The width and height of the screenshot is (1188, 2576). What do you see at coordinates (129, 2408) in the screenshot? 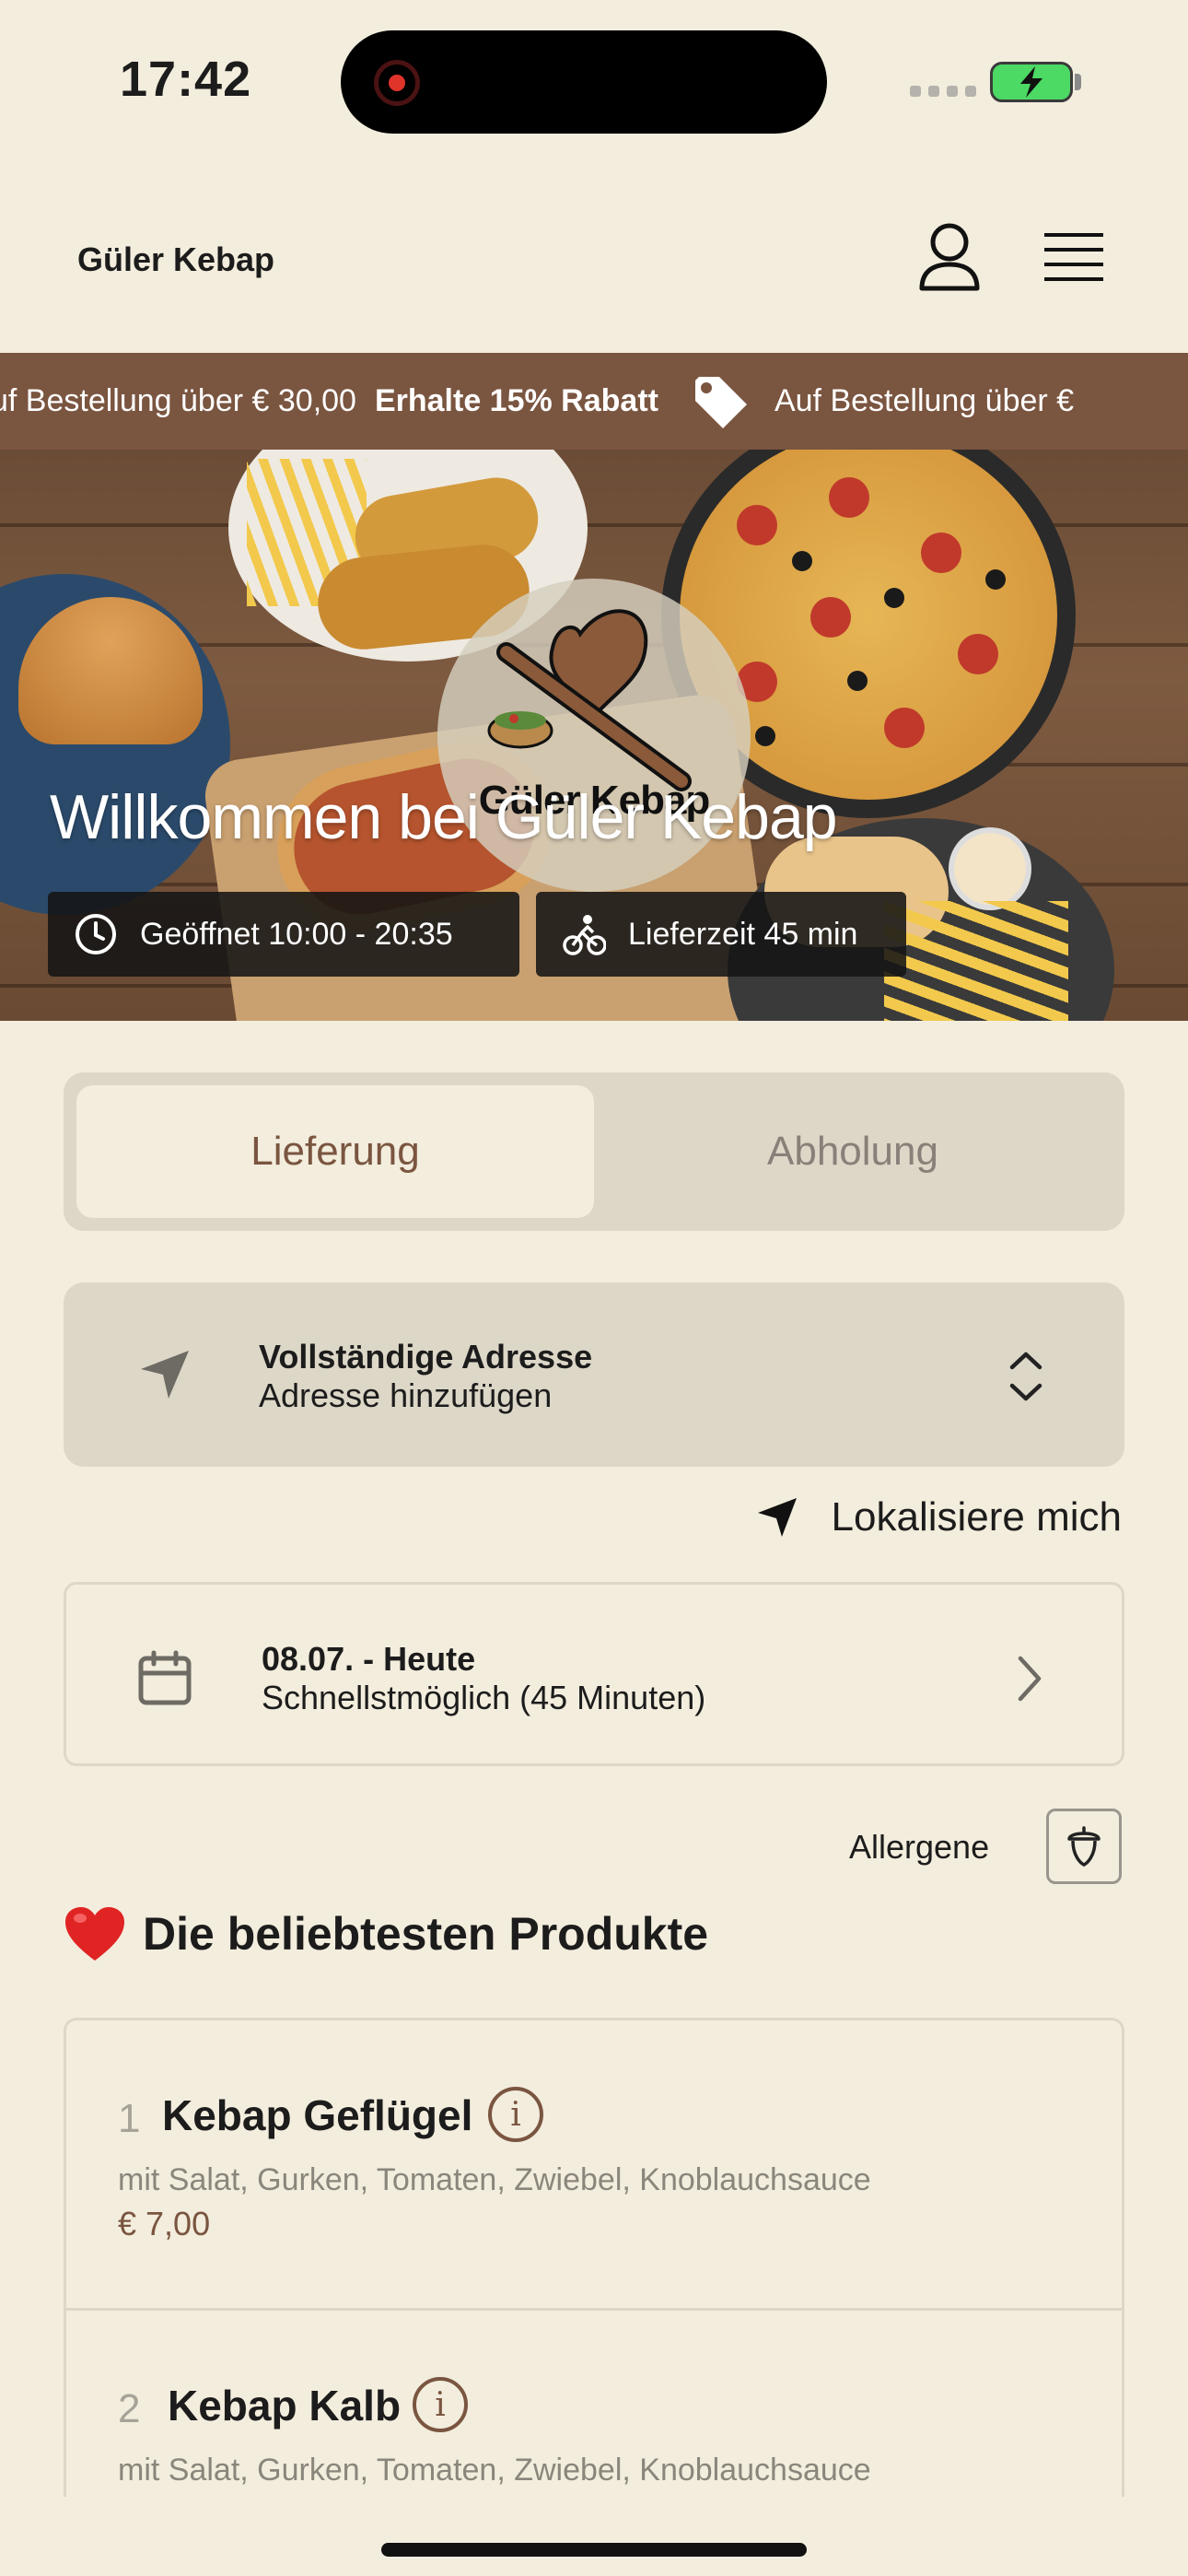
I see `product-number: 2` at bounding box center [129, 2408].